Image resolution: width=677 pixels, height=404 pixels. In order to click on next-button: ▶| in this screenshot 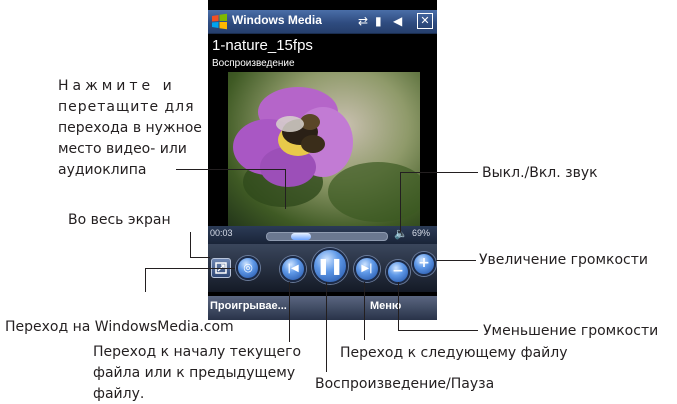, I will do `click(367, 269)`.